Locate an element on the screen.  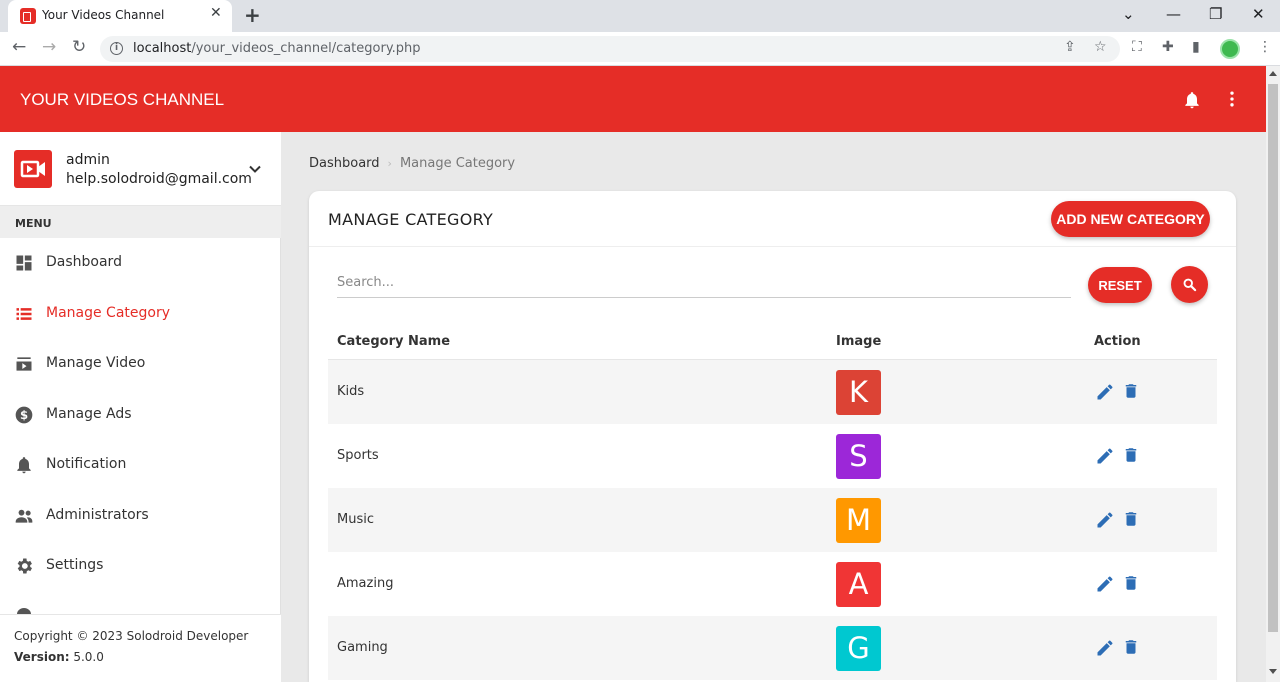
sidebar-item-notification: Notification is located at coordinates (140, 465).